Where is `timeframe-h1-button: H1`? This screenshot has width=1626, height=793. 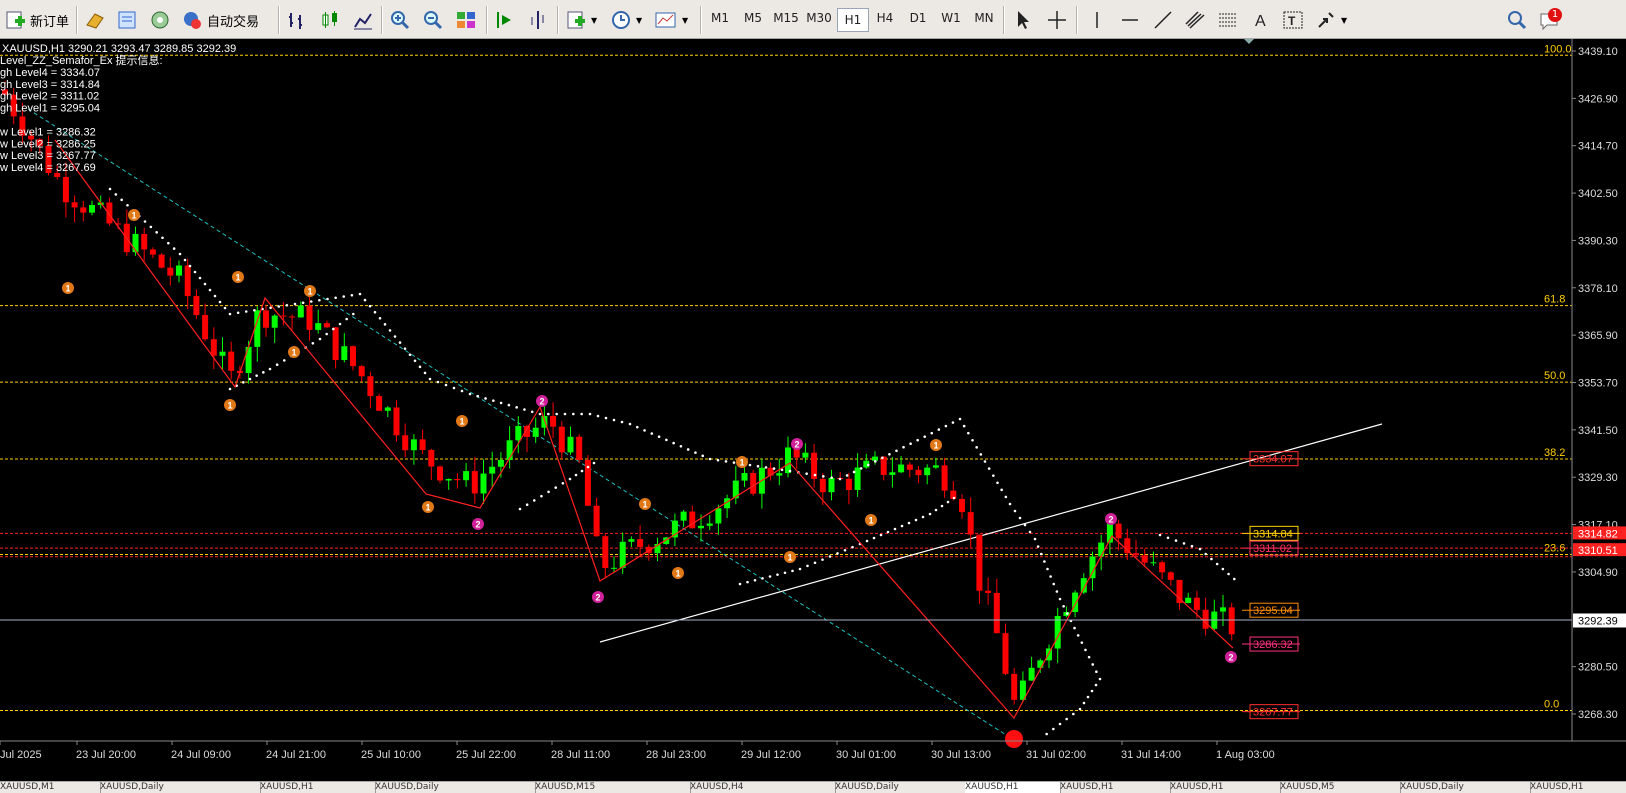
timeframe-h1-button: H1 is located at coordinates (853, 20).